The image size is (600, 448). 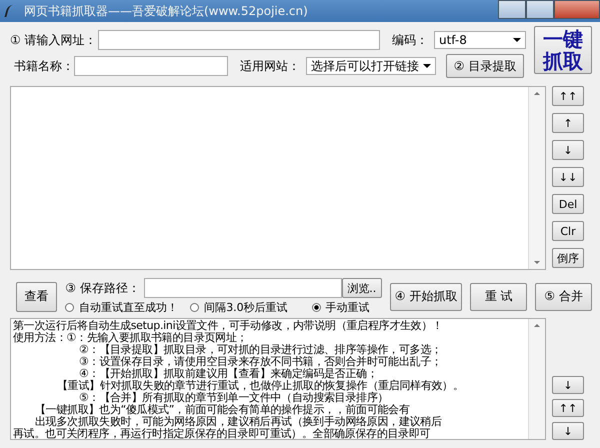 I want to click on help-text-line: ③：设置保存目录，请使用空目录来存放不同书籍，否则合并时可能出乱子；, so click(x=260, y=362).